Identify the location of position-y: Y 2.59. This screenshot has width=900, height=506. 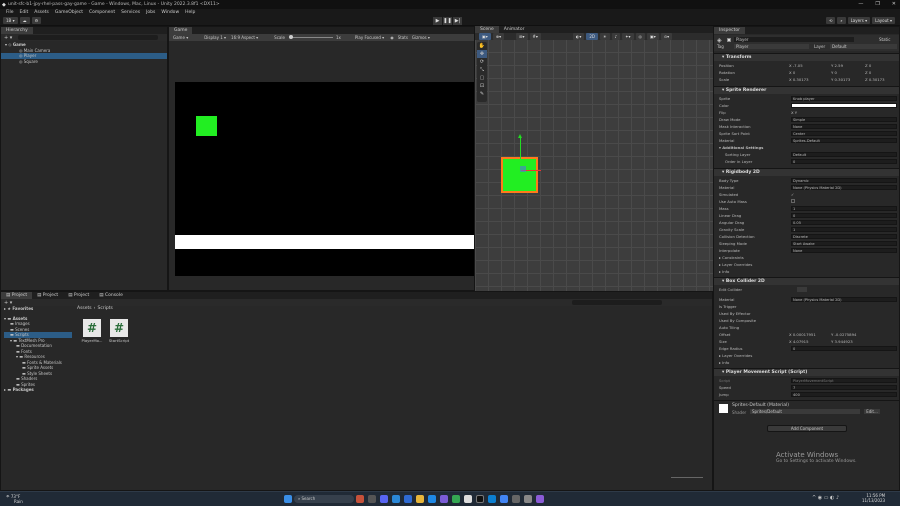
(837, 65).